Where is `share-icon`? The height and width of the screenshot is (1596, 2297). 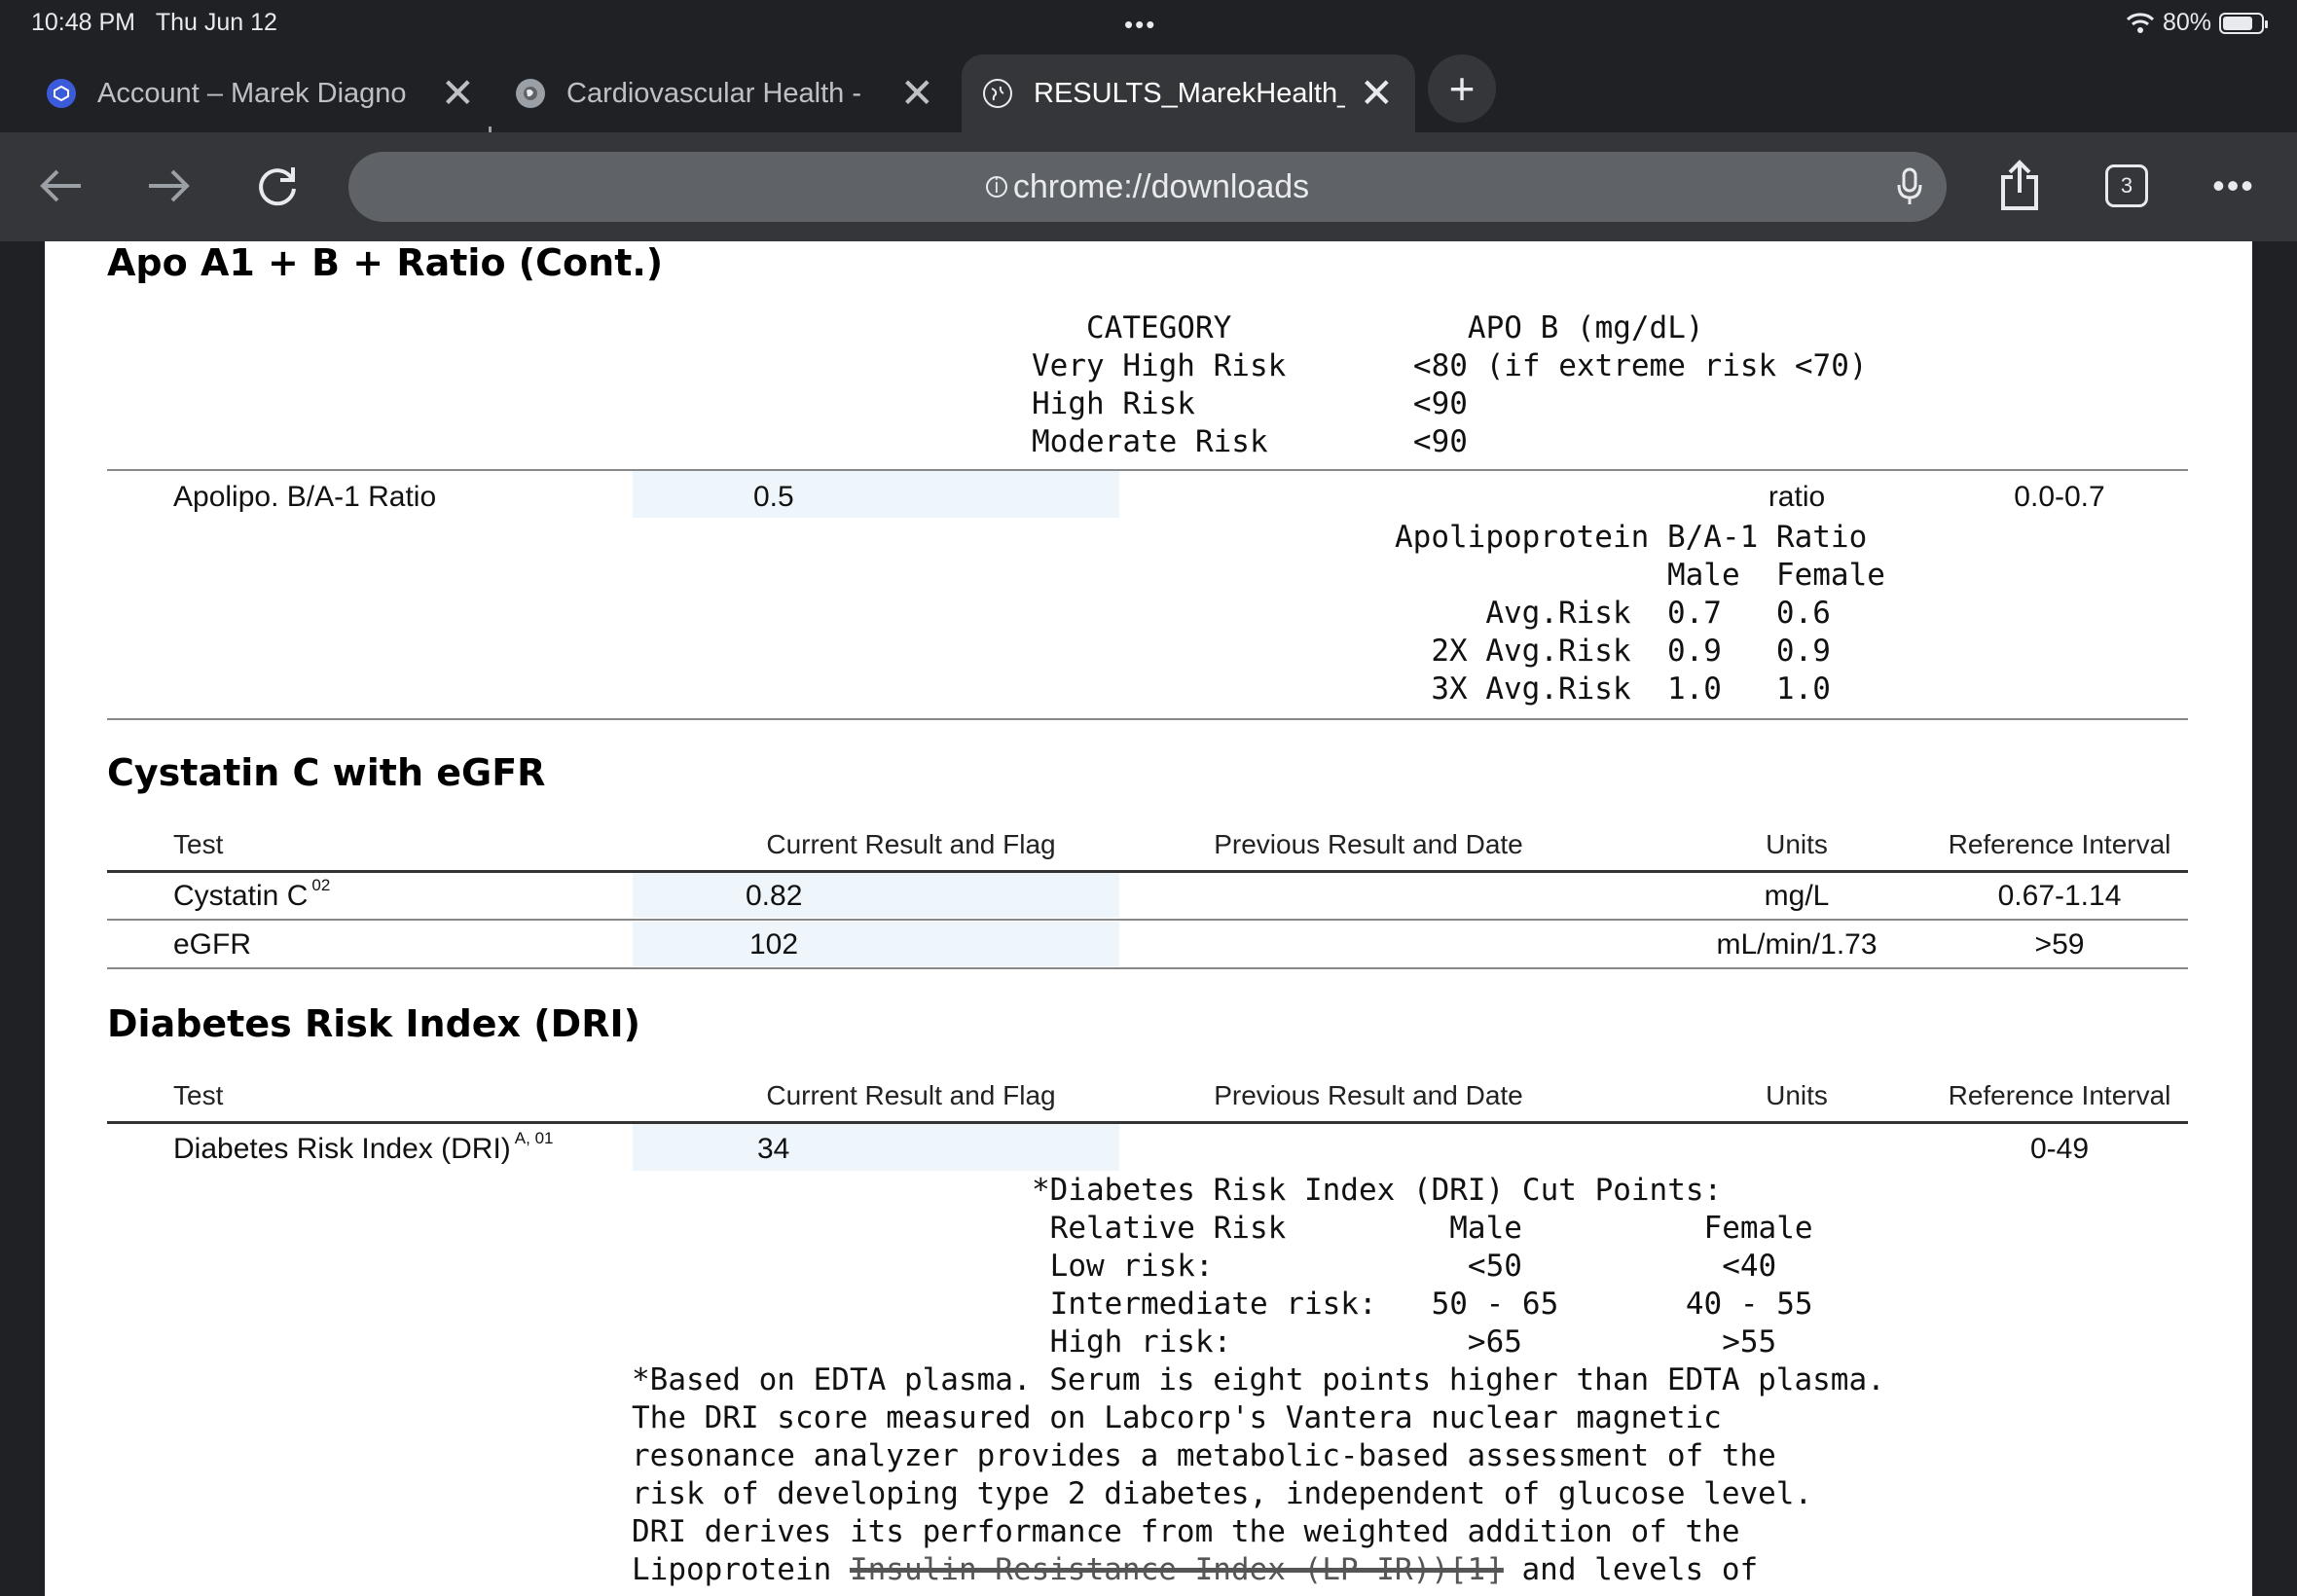
share-icon is located at coordinates (2019, 185).